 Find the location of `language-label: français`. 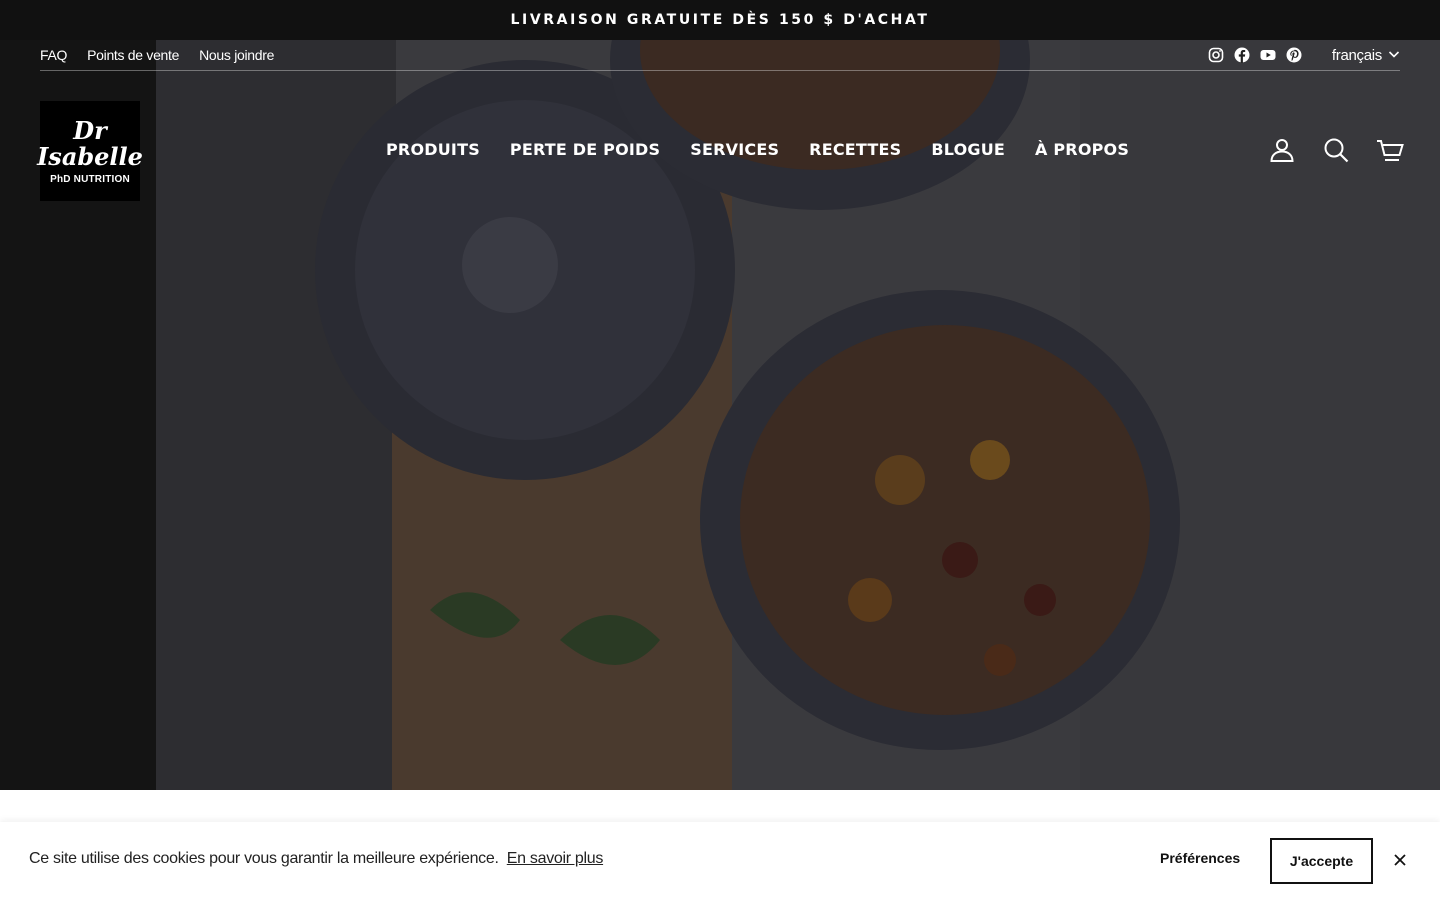

language-label: français is located at coordinates (1356, 55).